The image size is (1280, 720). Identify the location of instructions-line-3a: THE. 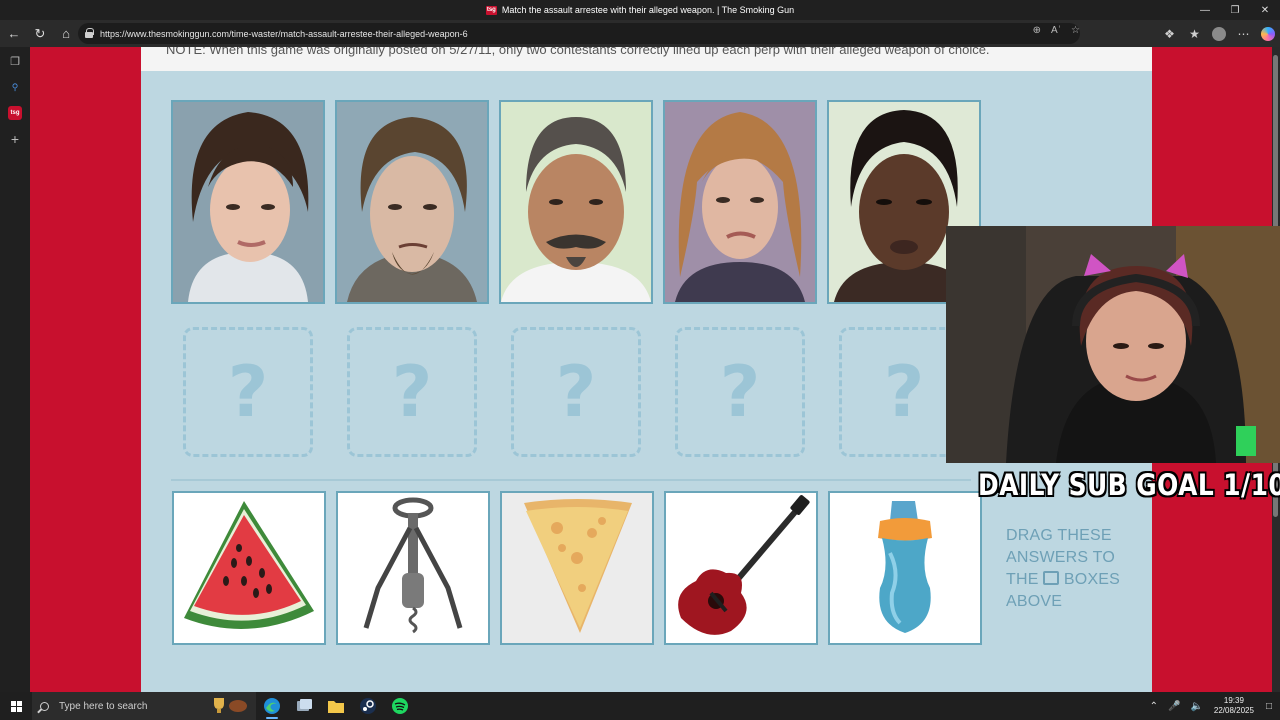
(1022, 579).